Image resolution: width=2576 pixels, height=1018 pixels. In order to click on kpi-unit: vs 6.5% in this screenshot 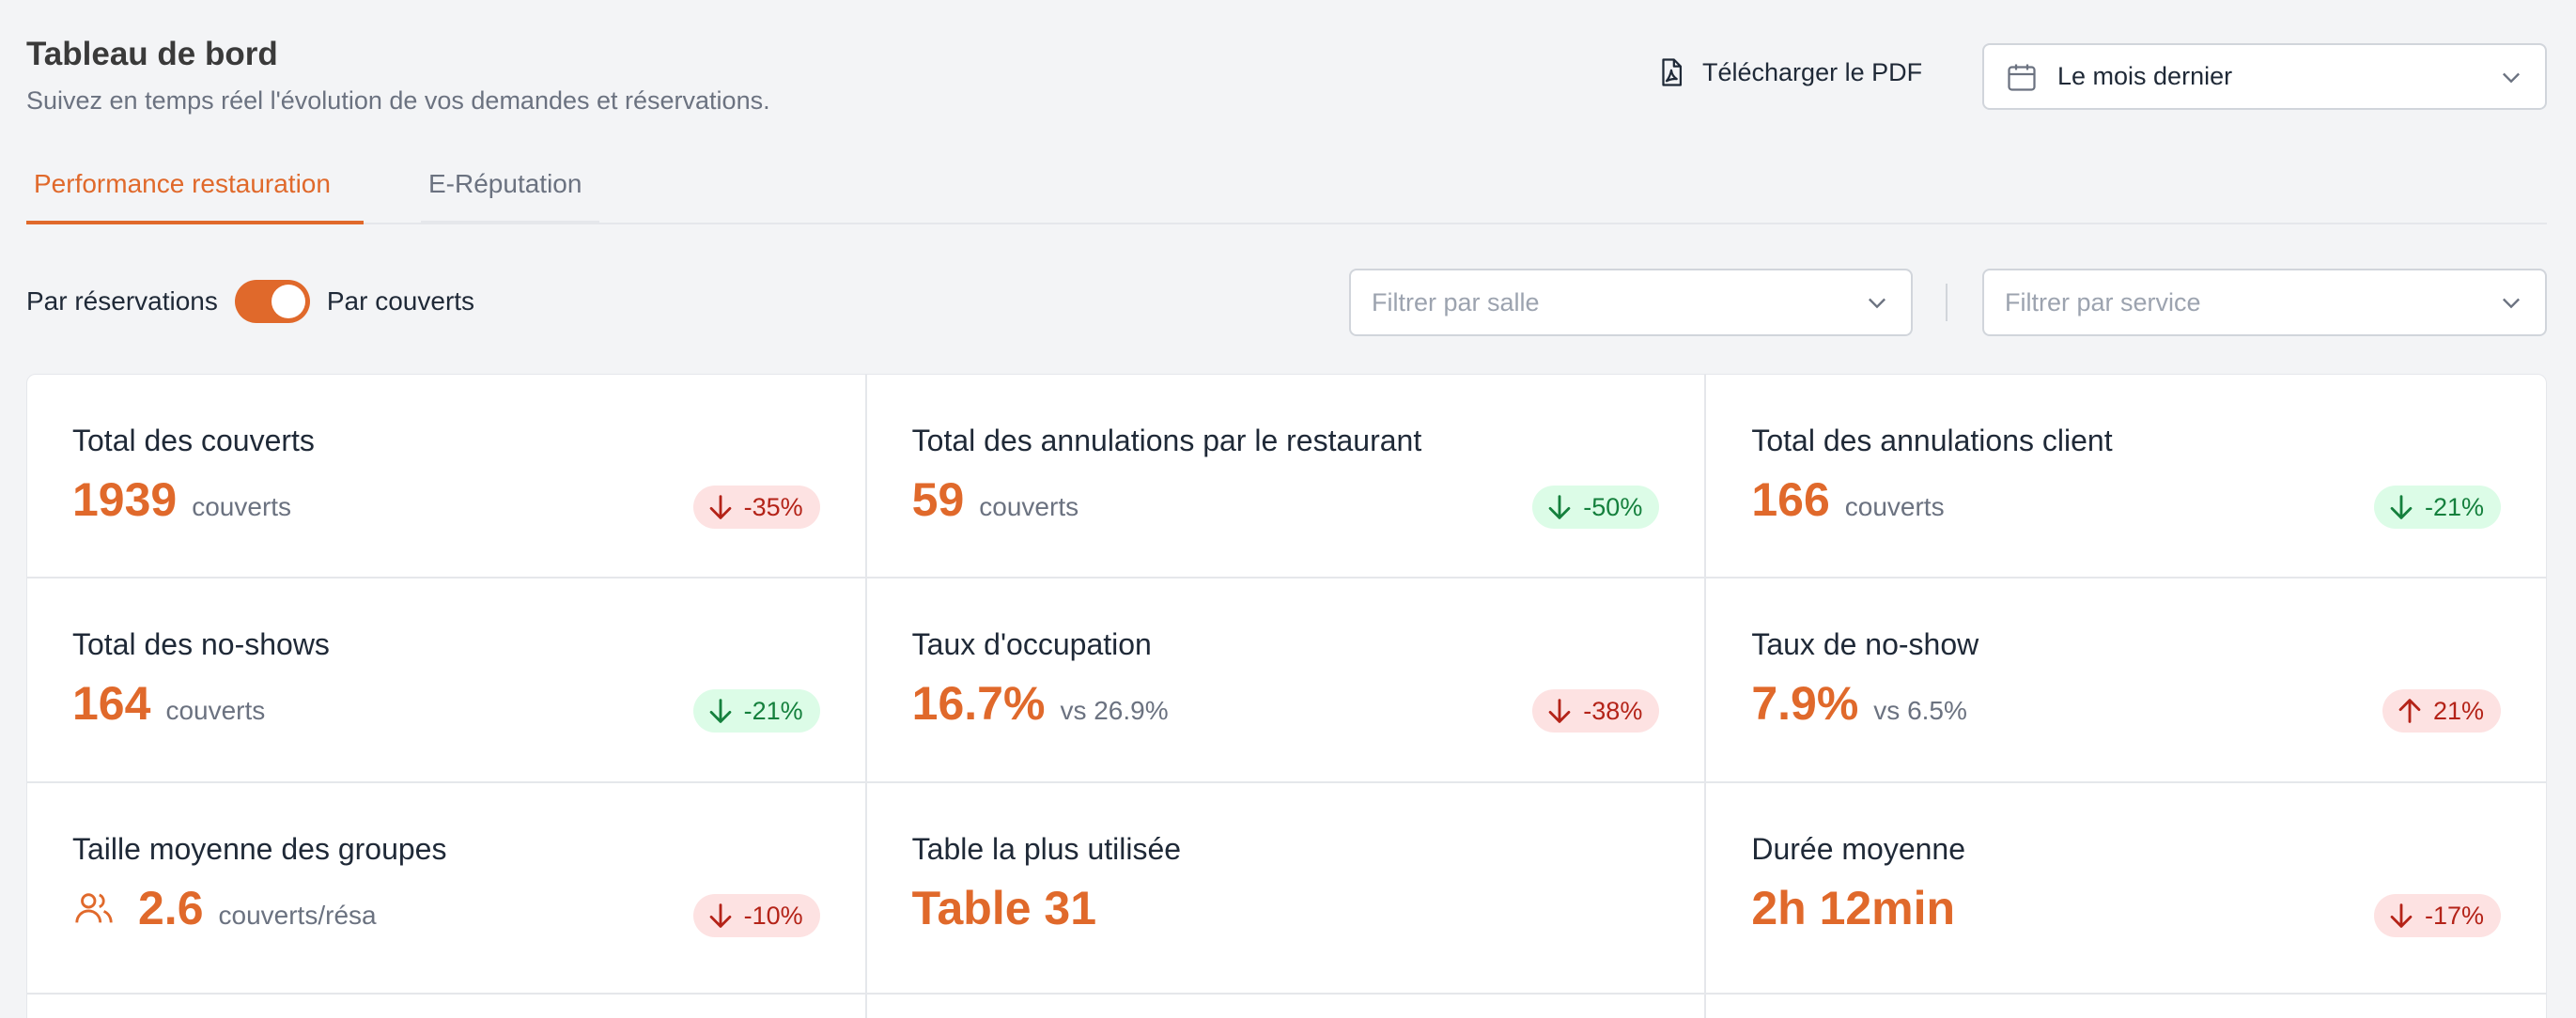, I will do `click(1920, 711)`.